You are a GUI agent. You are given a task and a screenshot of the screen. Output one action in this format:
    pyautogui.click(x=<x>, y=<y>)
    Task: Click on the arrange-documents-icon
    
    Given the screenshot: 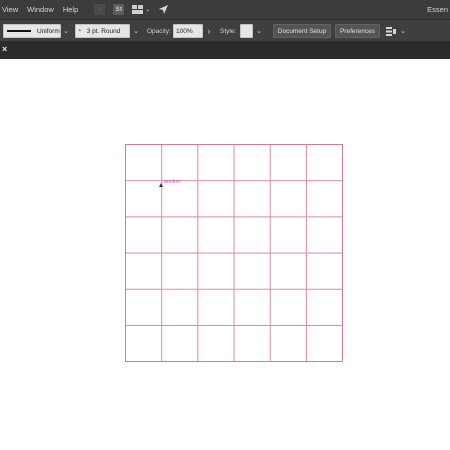 What is the action you would take?
    pyautogui.click(x=138, y=9)
    